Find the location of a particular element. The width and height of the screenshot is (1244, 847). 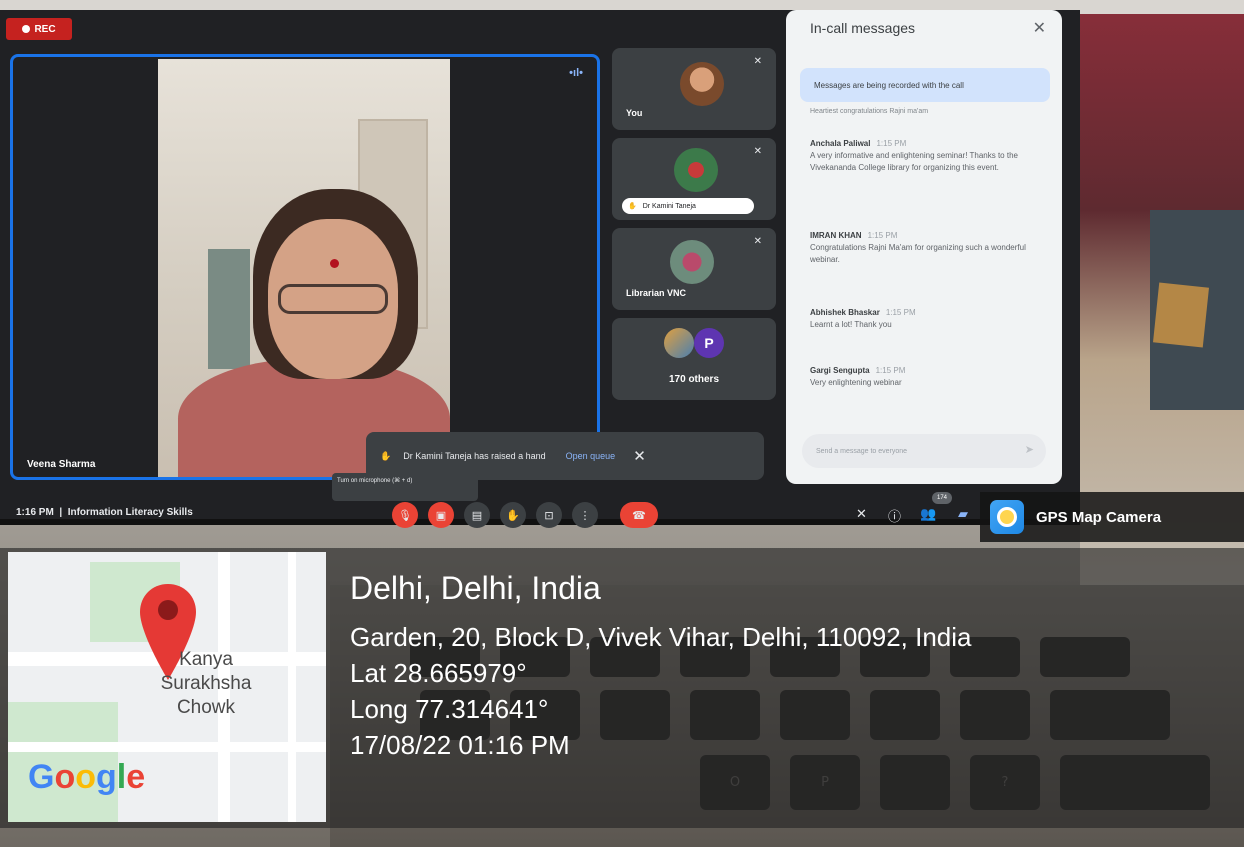

map-place-line: Surakhsha is located at coordinates (206, 683).